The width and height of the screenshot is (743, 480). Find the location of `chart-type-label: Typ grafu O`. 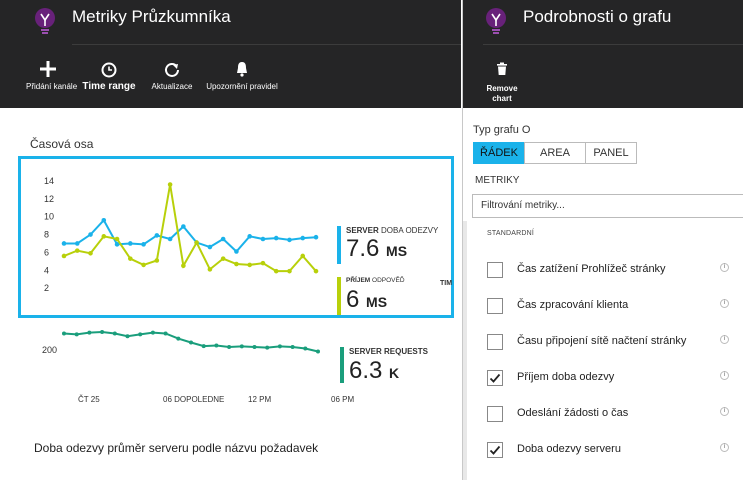

chart-type-label: Typ grafu O is located at coordinates (502, 130).